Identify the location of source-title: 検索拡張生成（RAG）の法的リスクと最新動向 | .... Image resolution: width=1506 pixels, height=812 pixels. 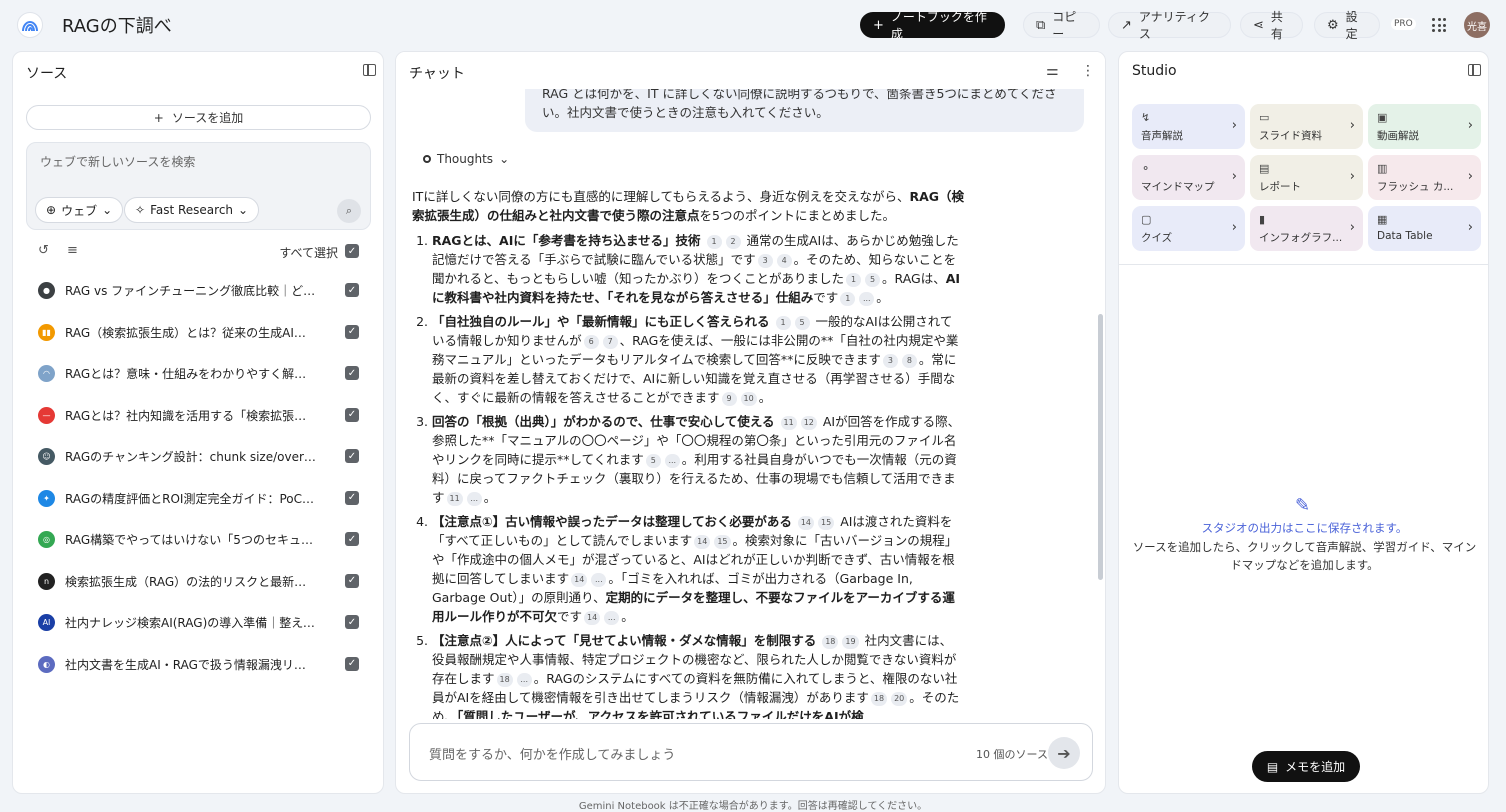
(191, 581).